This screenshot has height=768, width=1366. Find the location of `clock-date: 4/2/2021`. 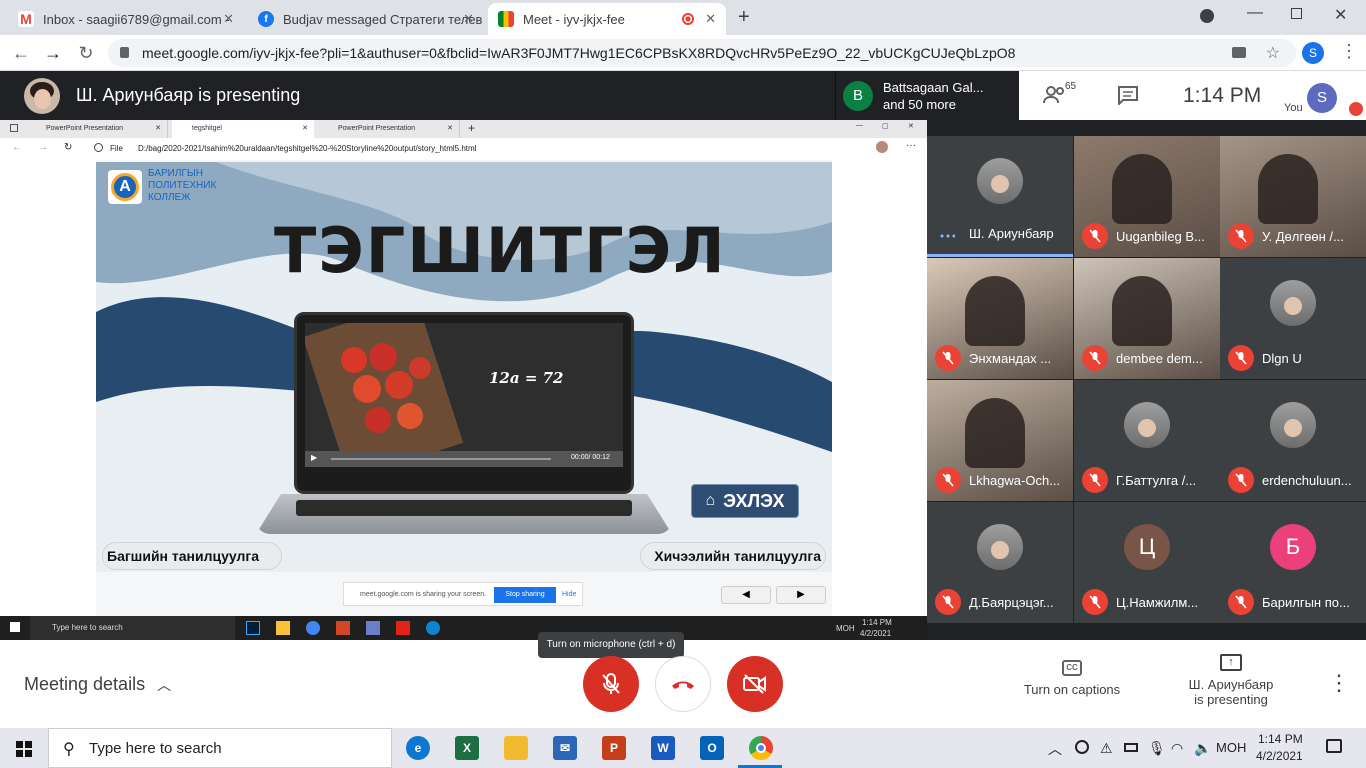

clock-date: 4/2/2021 is located at coordinates (1279, 756).